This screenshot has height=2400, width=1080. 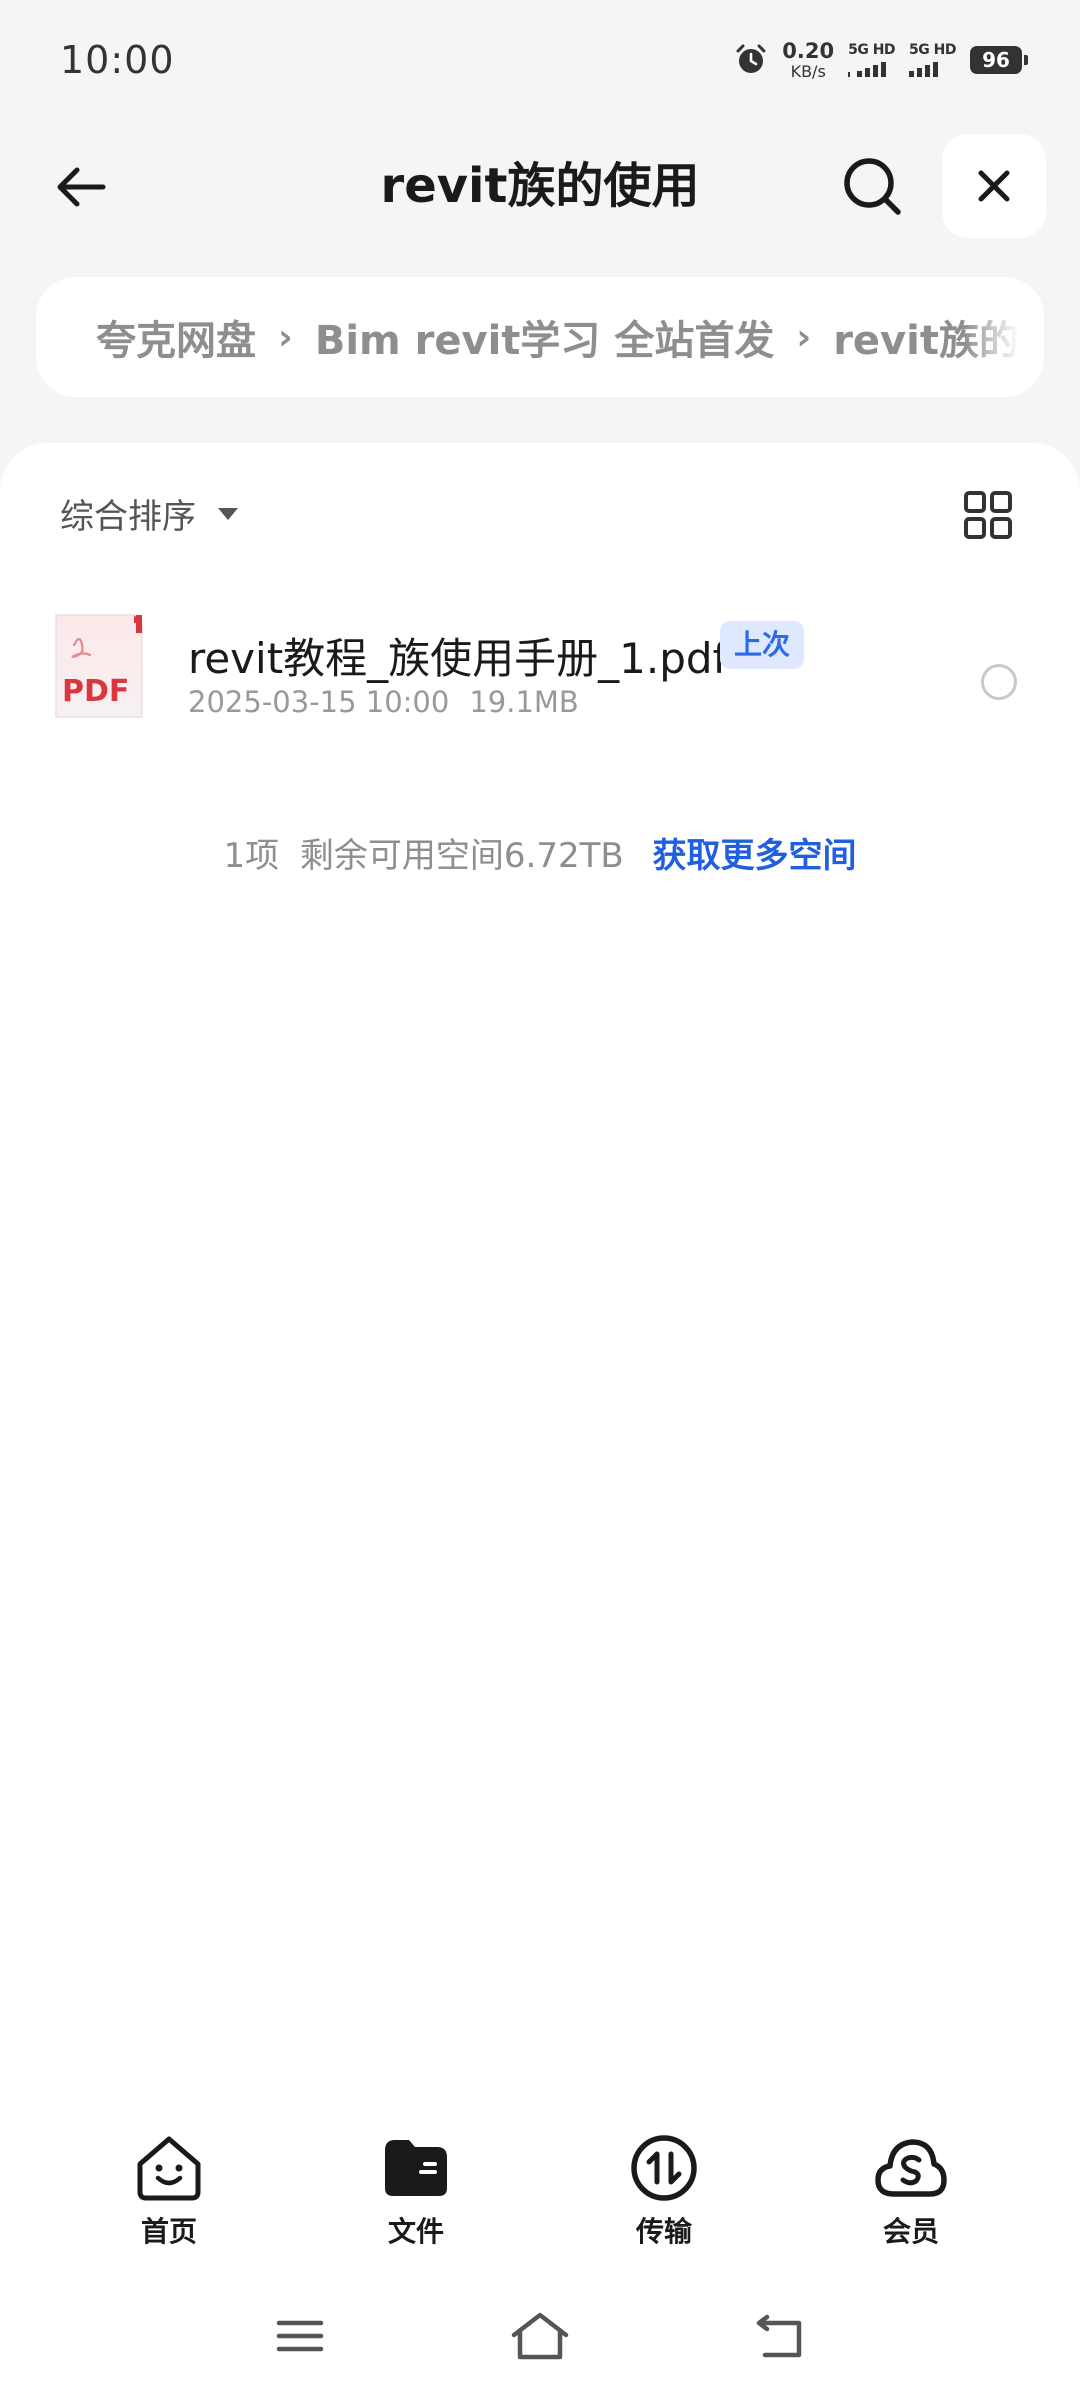 What do you see at coordinates (458, 658) in the screenshot?
I see `file-name: revit教程_族使用手册_1.pdf` at bounding box center [458, 658].